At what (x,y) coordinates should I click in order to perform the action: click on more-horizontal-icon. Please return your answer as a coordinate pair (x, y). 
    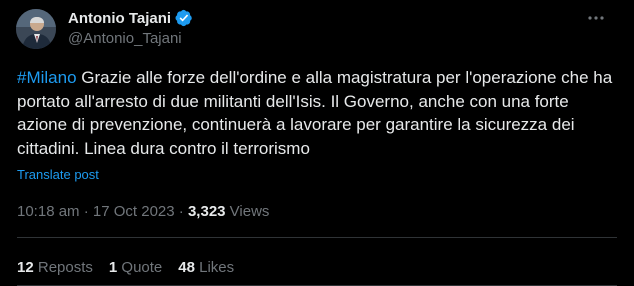
    Looking at the image, I should click on (596, 18).